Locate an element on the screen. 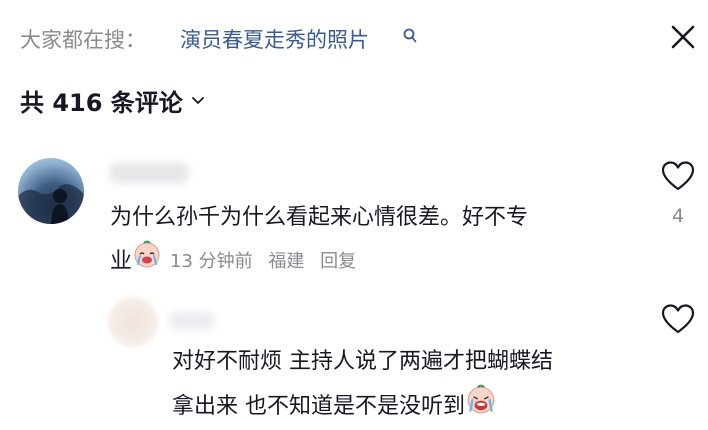 This screenshot has width=708, height=430. comment-1-time: 13 分钟前 is located at coordinates (211, 261).